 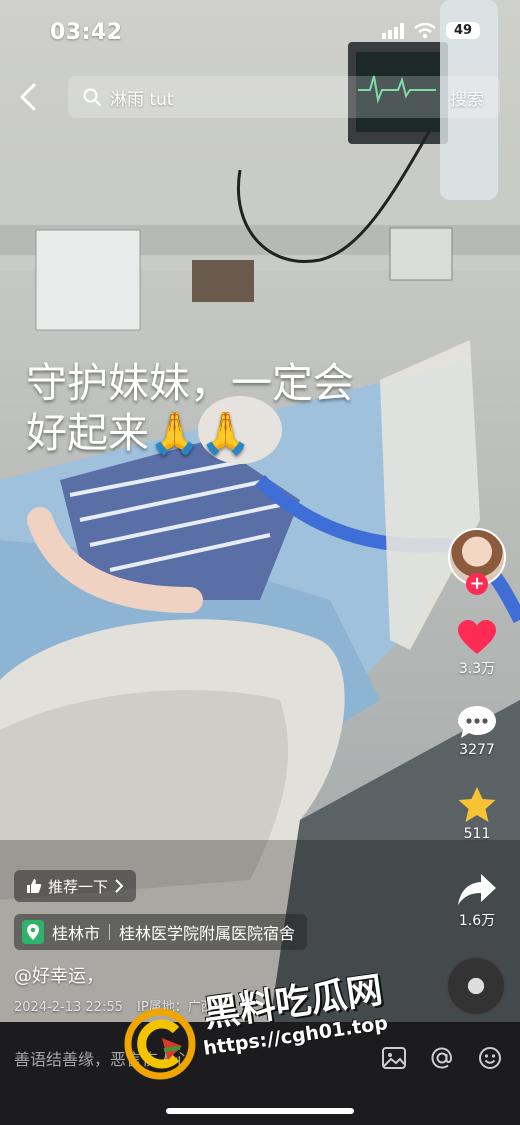 What do you see at coordinates (477, 584) in the screenshot?
I see `follow-plus-icon: +` at bounding box center [477, 584].